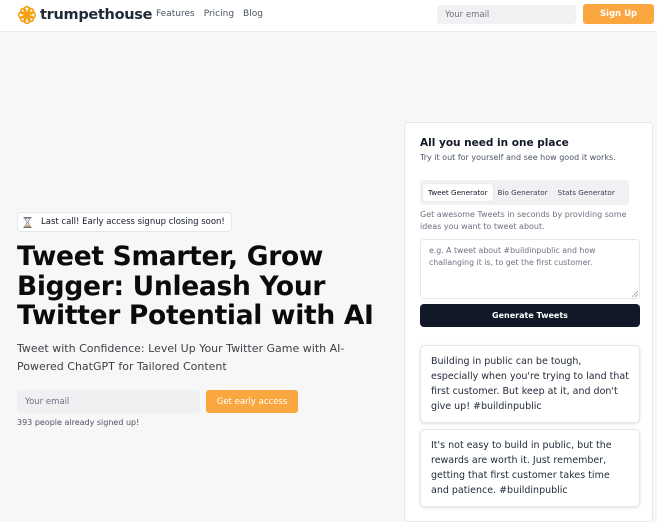 The height and width of the screenshot is (522, 657). Describe the element at coordinates (175, 14) in the screenshot. I see `nav-link-features: Features` at that location.